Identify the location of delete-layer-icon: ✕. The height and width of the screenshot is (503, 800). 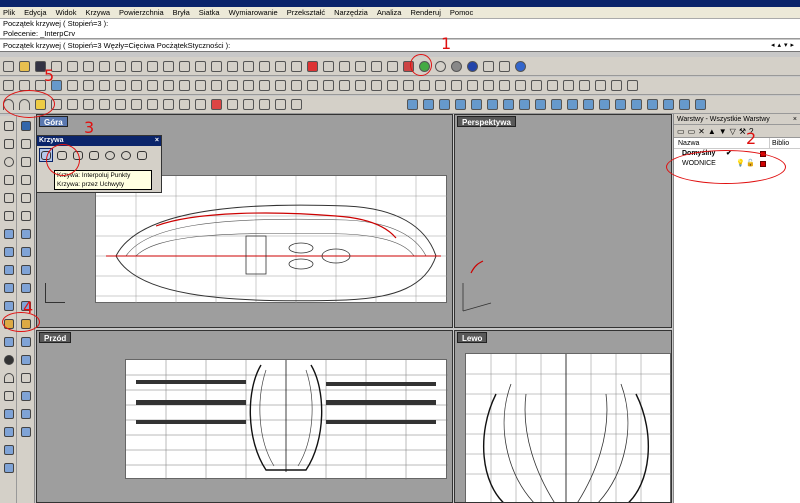
(701, 131).